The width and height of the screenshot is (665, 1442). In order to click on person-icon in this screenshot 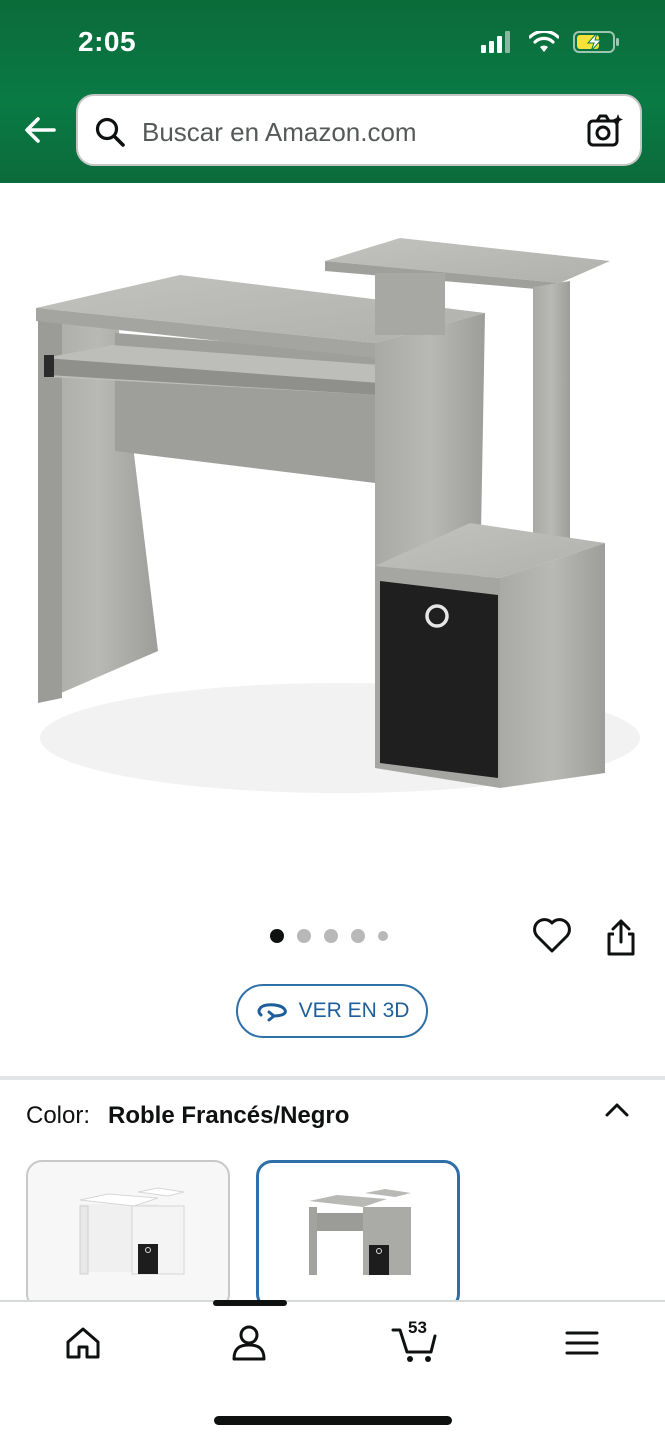, I will do `click(249, 1343)`.